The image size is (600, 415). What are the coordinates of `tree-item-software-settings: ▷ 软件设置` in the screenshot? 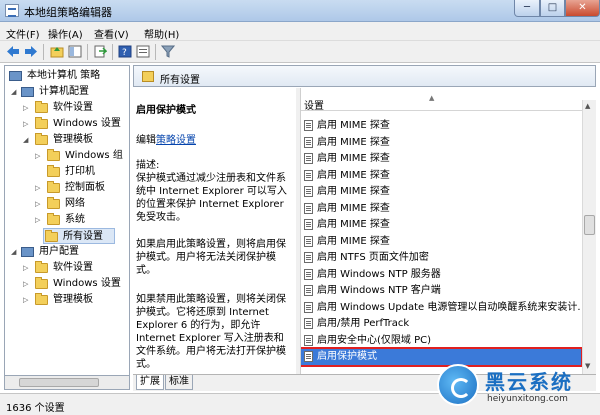 It's located at (67, 108).